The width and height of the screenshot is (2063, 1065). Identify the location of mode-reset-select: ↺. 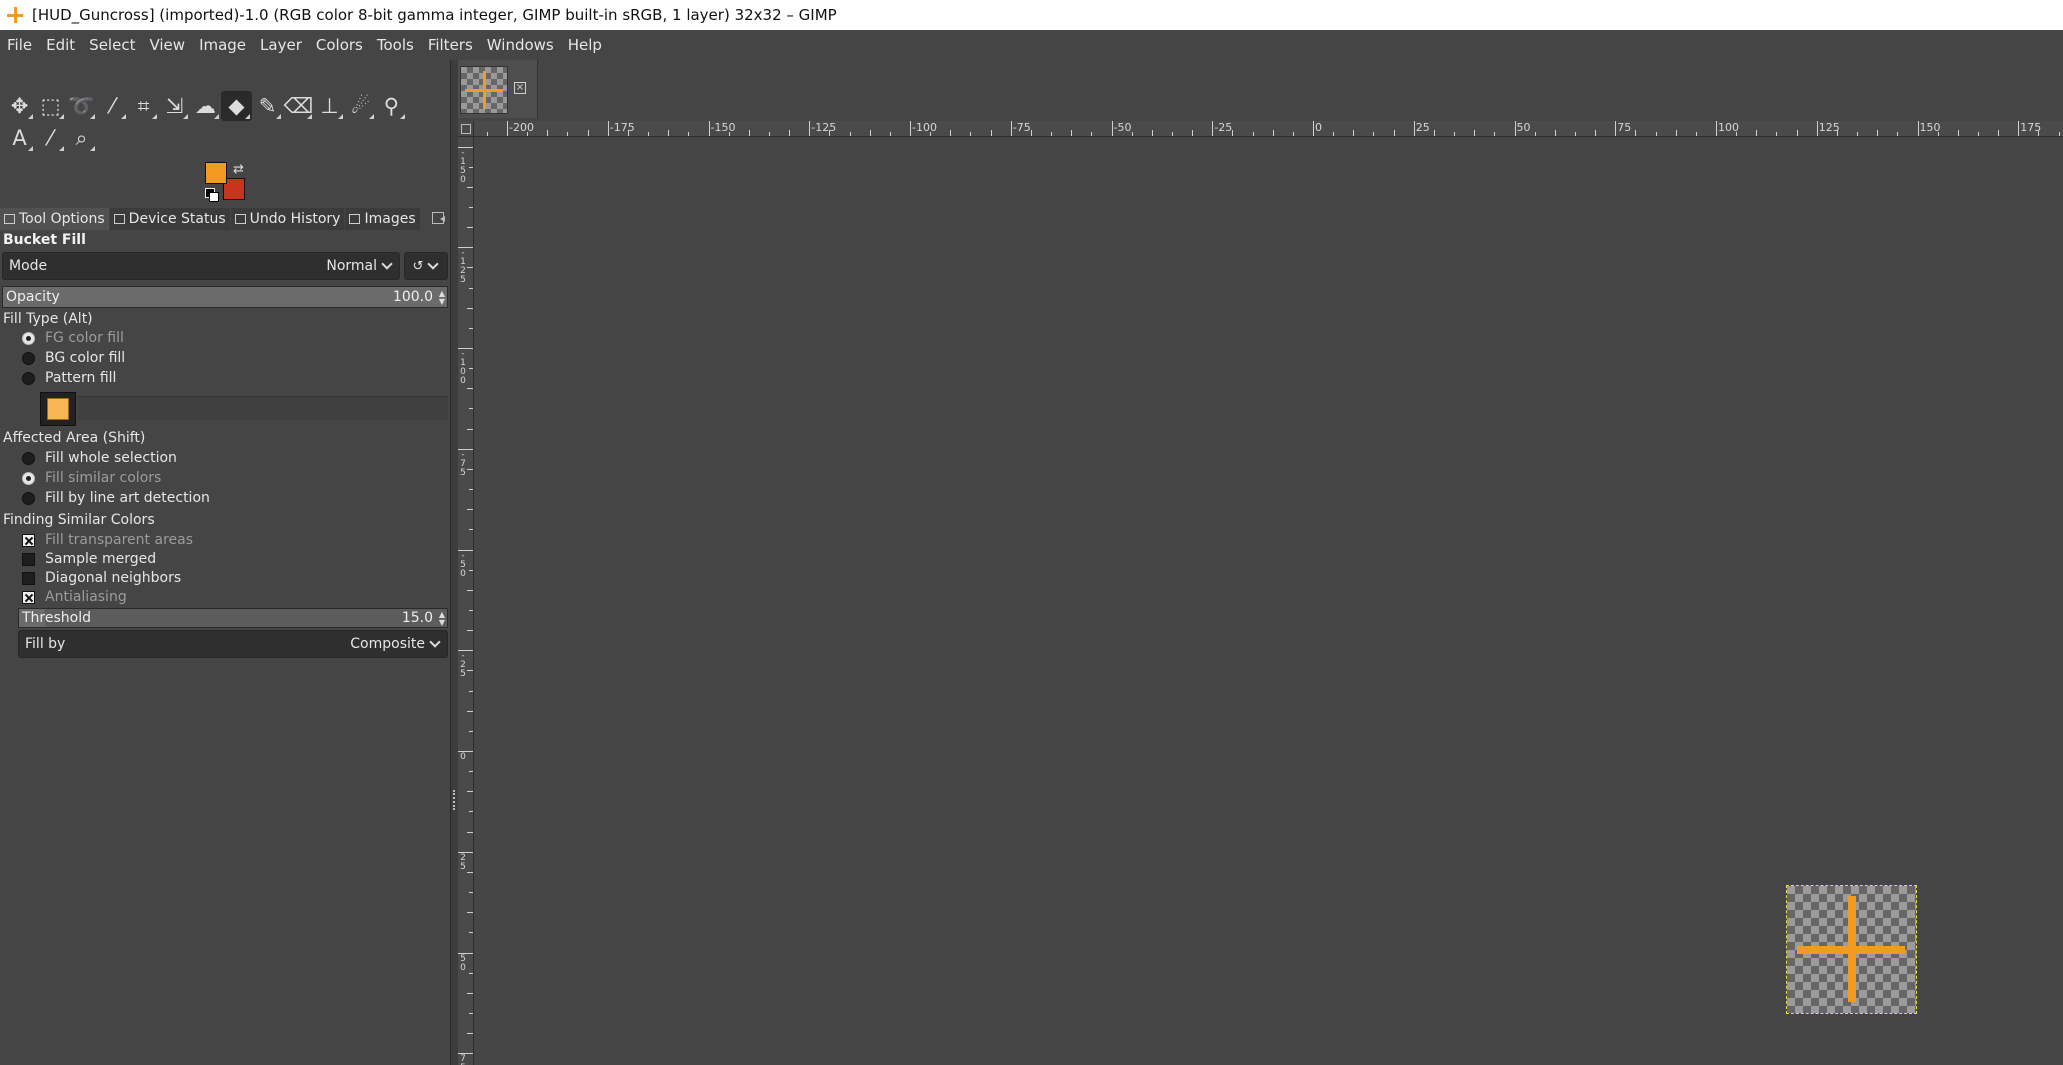
(426, 266).